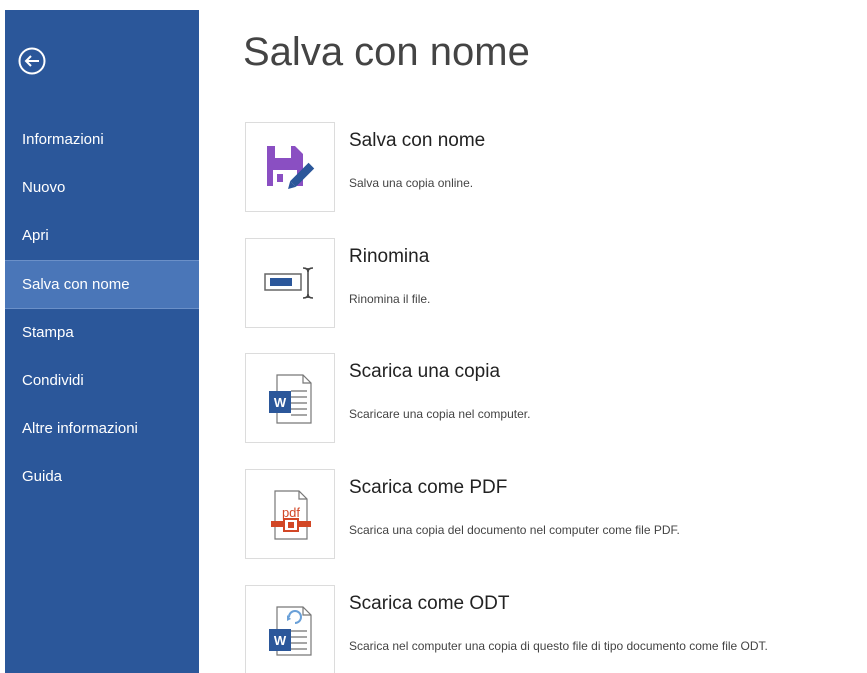 The height and width of the screenshot is (673, 867). Describe the element at coordinates (102, 236) in the screenshot. I see `sidebar-item-apri: Apri` at that location.